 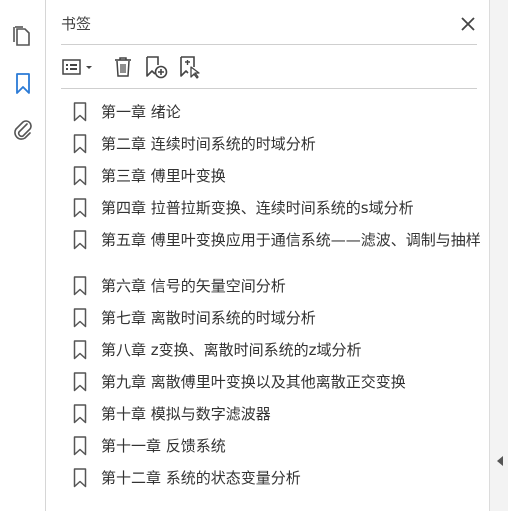 I want to click on bookmark-item: 第三章 傅里叶变换, so click(x=278, y=177).